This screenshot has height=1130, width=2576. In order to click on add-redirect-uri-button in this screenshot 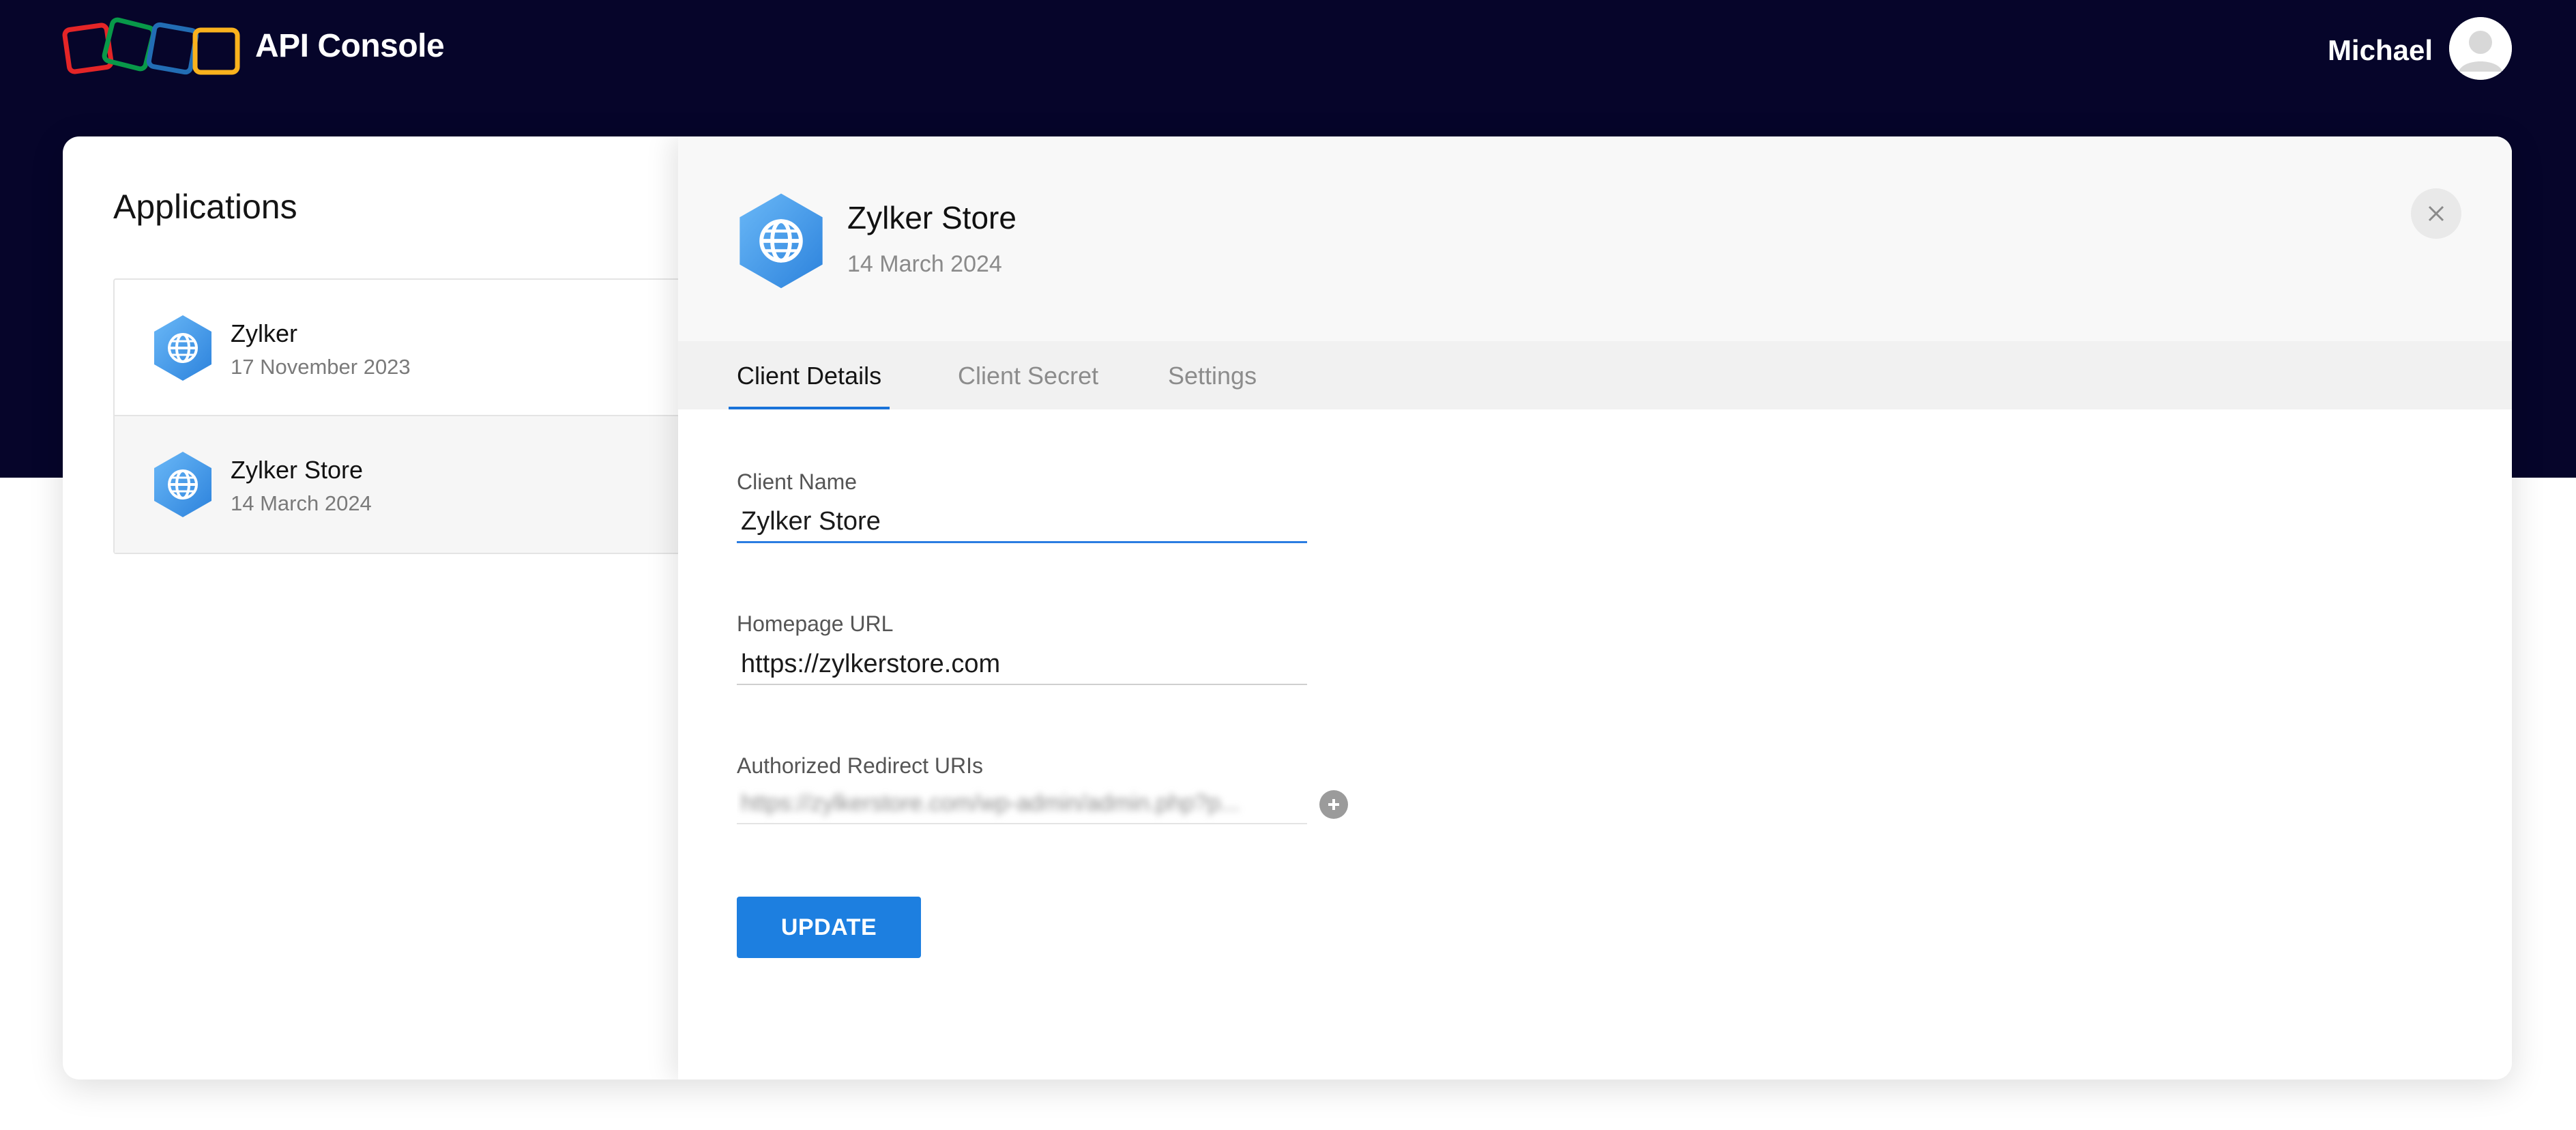, I will do `click(1333, 804)`.